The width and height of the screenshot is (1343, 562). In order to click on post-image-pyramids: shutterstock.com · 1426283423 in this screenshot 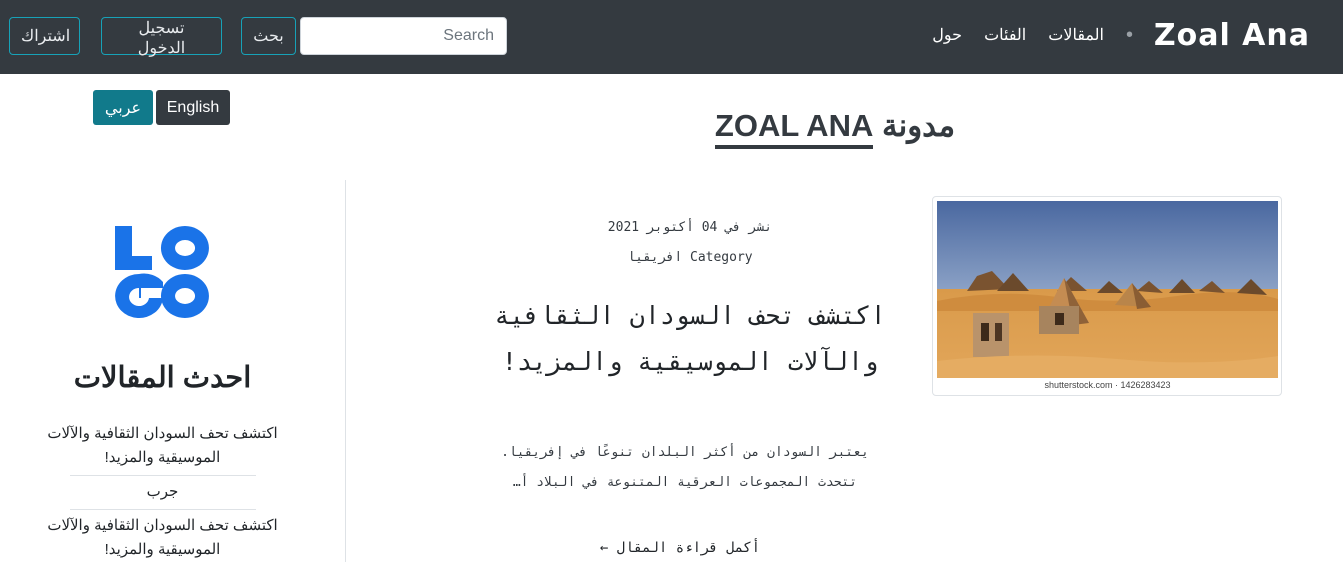, I will do `click(1107, 296)`.